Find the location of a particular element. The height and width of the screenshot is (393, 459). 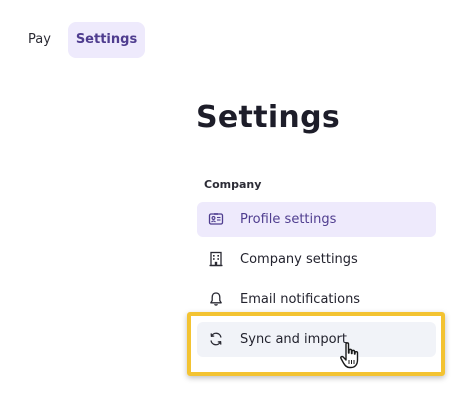

hand-pointer-cursor-icon is located at coordinates (352, 356).